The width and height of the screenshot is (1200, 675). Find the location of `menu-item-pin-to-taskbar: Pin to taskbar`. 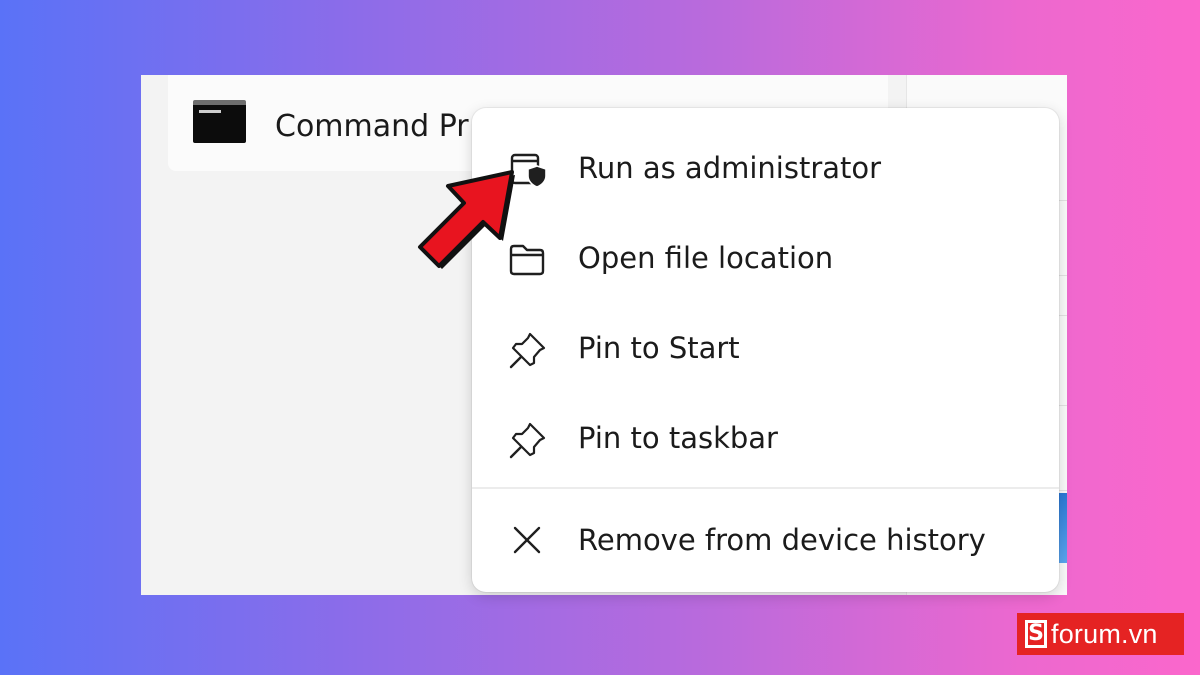

menu-item-pin-to-taskbar: Pin to taskbar is located at coordinates (765, 438).